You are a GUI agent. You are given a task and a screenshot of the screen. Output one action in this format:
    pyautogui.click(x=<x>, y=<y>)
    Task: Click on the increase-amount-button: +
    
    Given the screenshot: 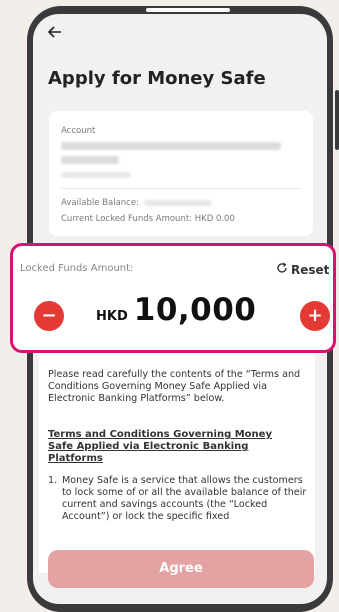 What is the action you would take?
    pyautogui.click(x=315, y=316)
    